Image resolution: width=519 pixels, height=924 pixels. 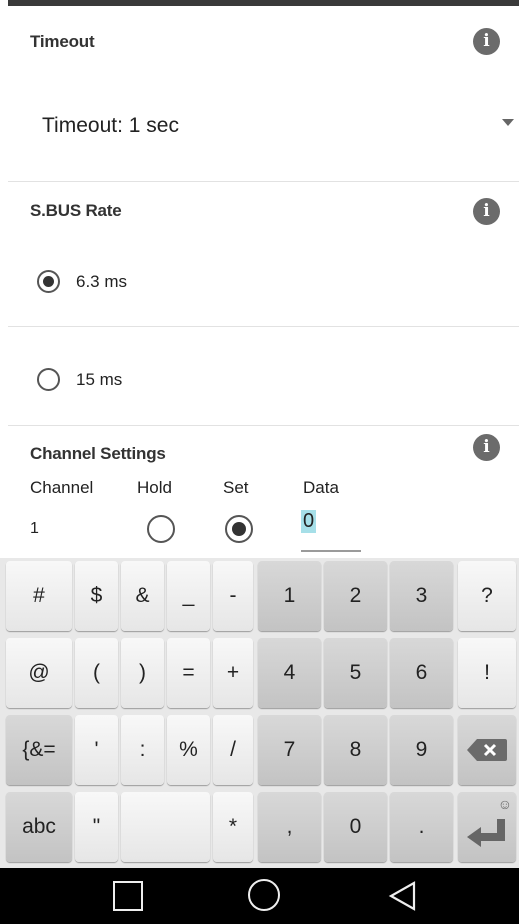 What do you see at coordinates (233, 750) in the screenshot?
I see `key-slash: /` at bounding box center [233, 750].